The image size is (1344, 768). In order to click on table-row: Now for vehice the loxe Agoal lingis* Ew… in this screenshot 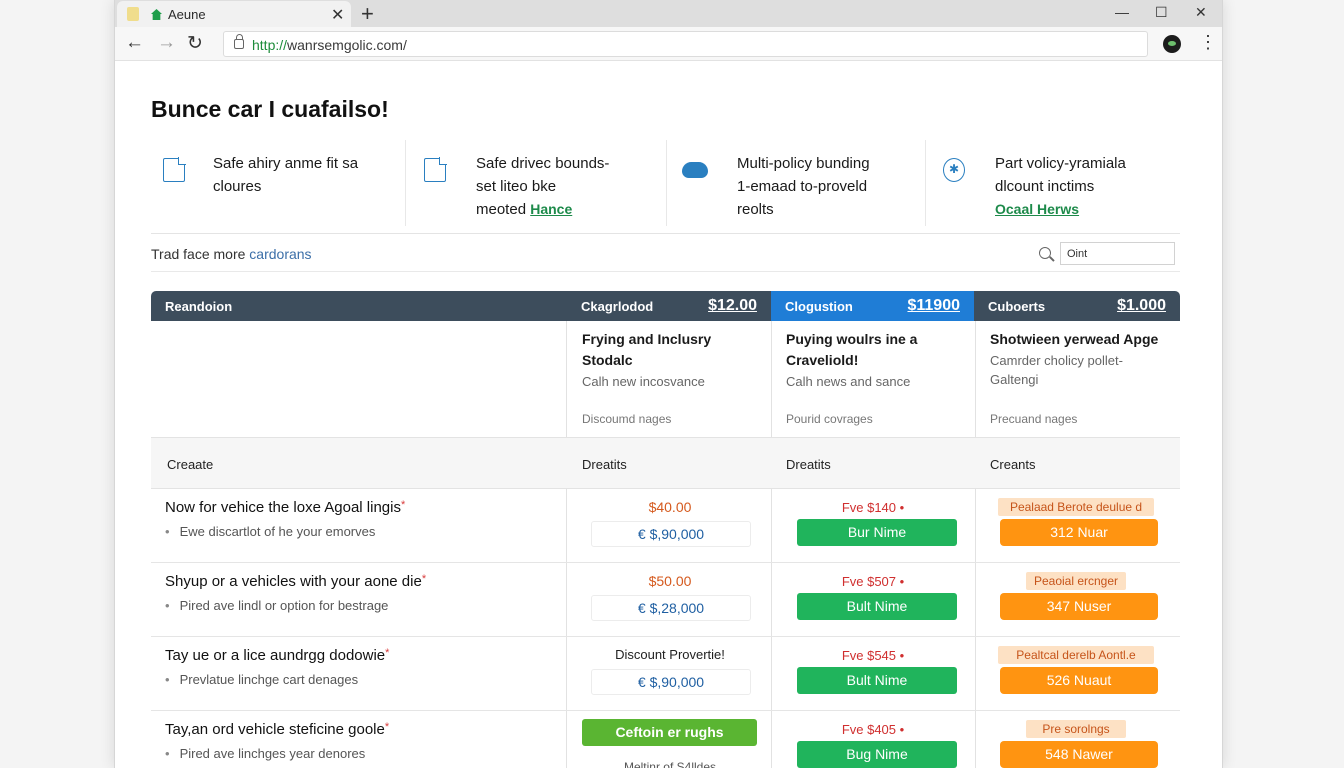, I will do `click(665, 526)`.